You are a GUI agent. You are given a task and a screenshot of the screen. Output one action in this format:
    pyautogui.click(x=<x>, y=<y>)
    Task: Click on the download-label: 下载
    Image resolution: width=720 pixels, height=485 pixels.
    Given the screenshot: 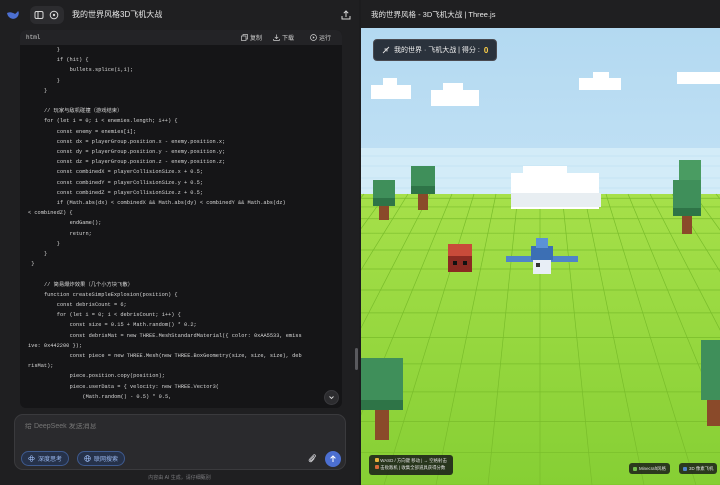 What is the action you would take?
    pyautogui.click(x=288, y=39)
    